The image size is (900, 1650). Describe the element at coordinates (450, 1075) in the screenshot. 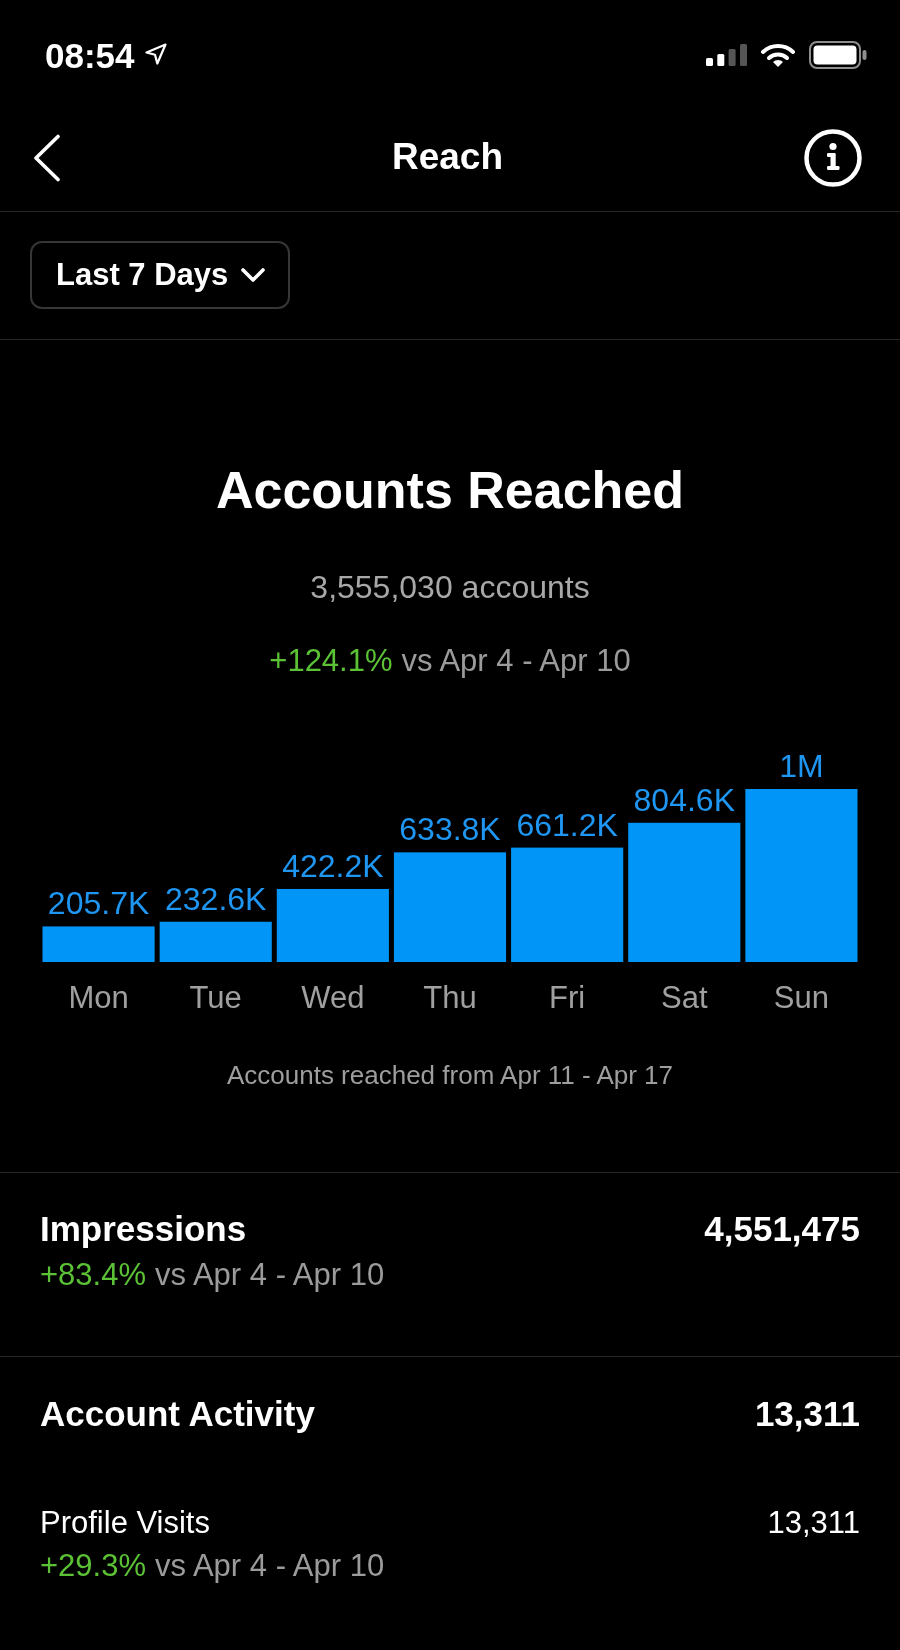

I see `chart-caption: Accounts reached from Apr 11 - Apr 17` at that location.